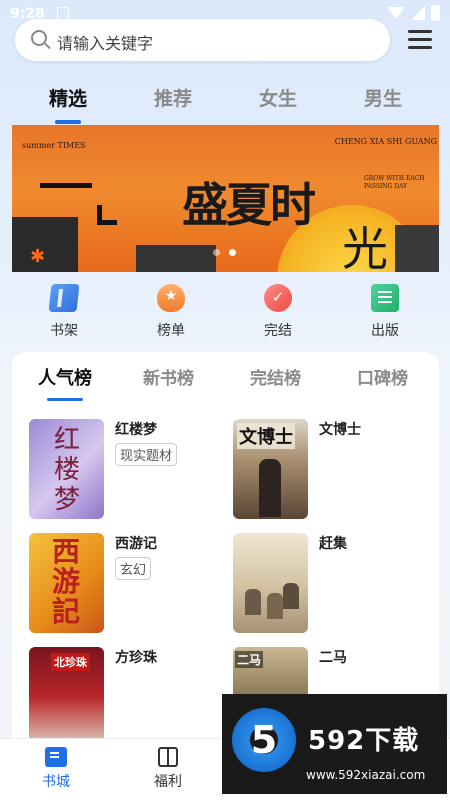 Image resolution: width=450 pixels, height=800 pixels. What do you see at coordinates (278, 97) in the screenshot?
I see `tab-female: 女生` at bounding box center [278, 97].